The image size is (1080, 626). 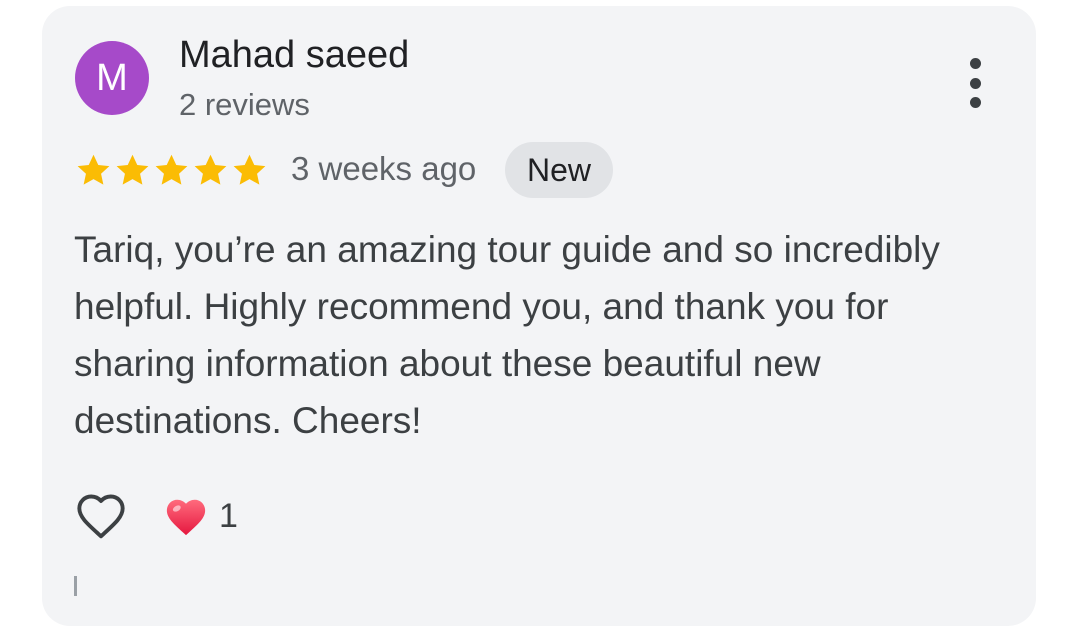 I want to click on author-name: Mahad saeed, so click(x=294, y=55).